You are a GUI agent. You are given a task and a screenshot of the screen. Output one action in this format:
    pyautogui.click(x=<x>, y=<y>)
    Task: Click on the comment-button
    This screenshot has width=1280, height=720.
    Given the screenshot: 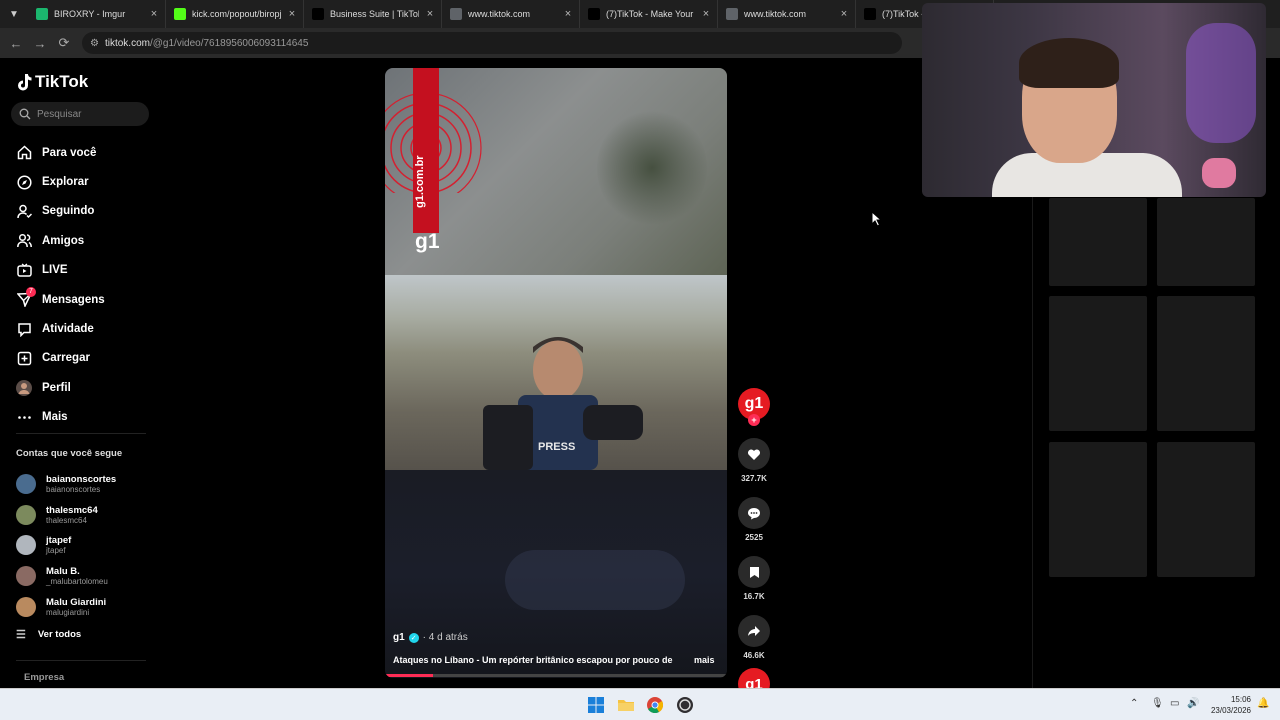 What is the action you would take?
    pyautogui.click(x=754, y=513)
    